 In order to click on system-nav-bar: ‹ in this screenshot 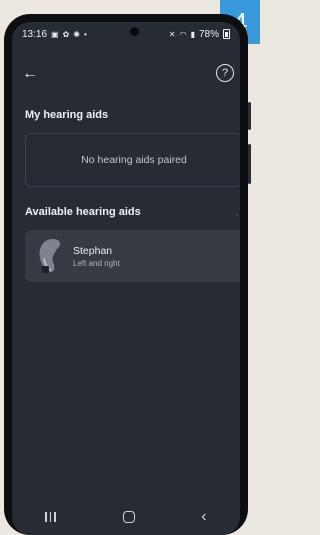, I will do `click(126, 517)`.